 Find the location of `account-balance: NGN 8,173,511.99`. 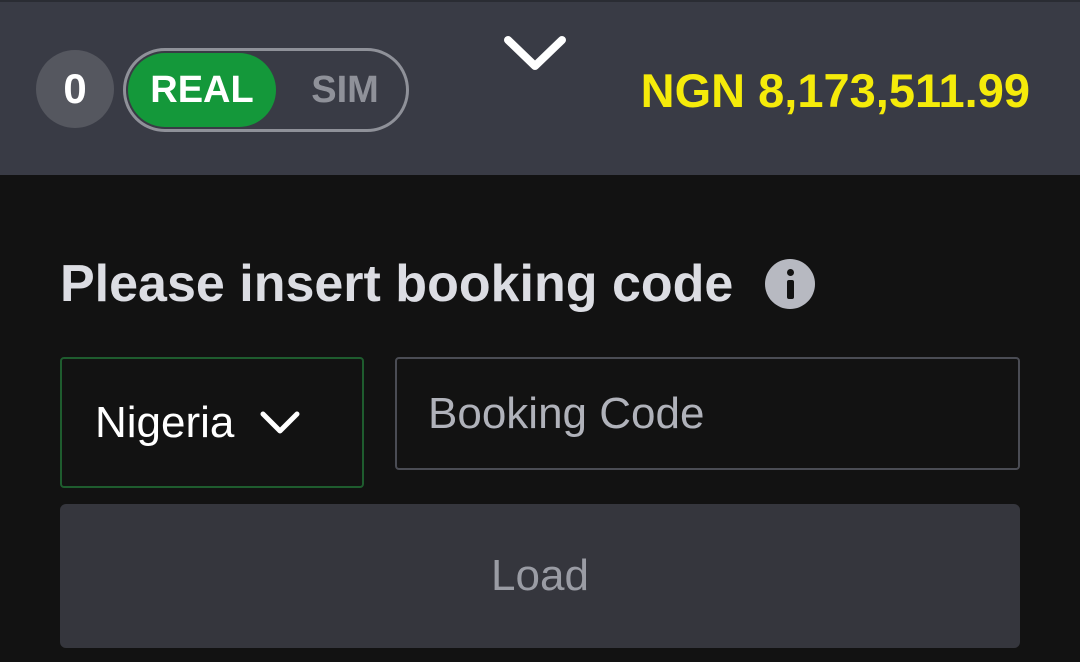

account-balance: NGN 8,173,511.99 is located at coordinates (835, 90).